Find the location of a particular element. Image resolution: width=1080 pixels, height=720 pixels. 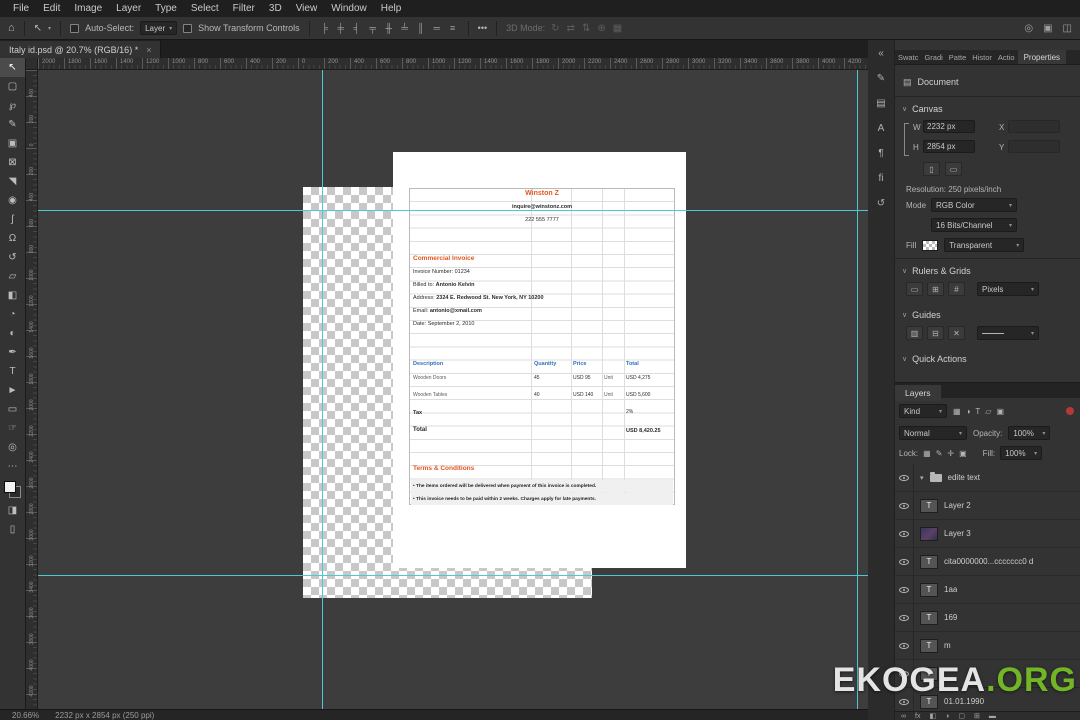

layer-row: T m is located at coordinates (987, 646).